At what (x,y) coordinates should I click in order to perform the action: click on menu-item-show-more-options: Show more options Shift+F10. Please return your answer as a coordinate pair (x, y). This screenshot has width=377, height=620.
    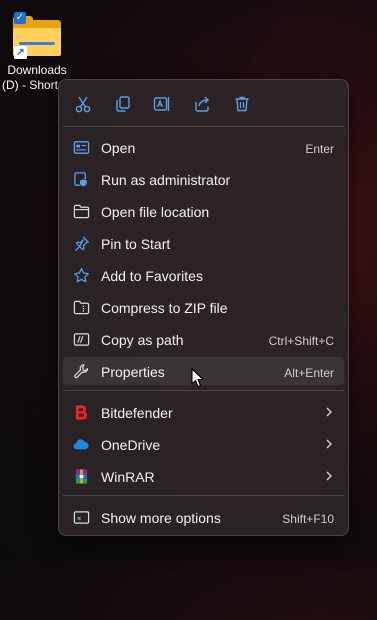
    Looking at the image, I should click on (203, 517).